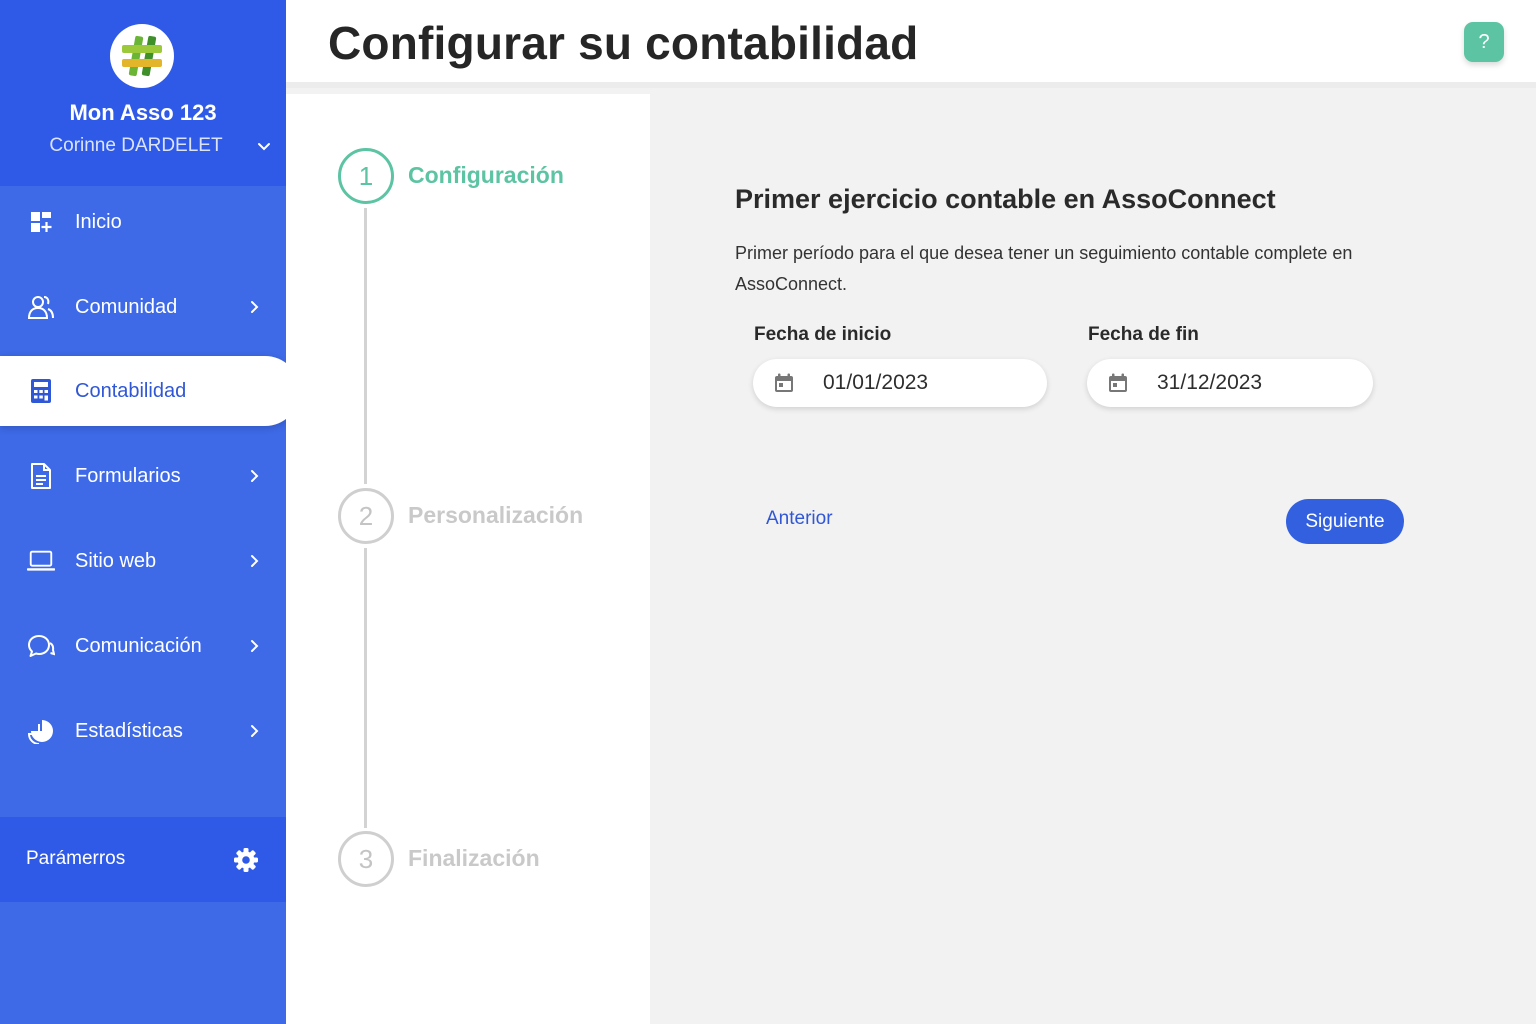  I want to click on step-2-indicator: 2, so click(366, 516).